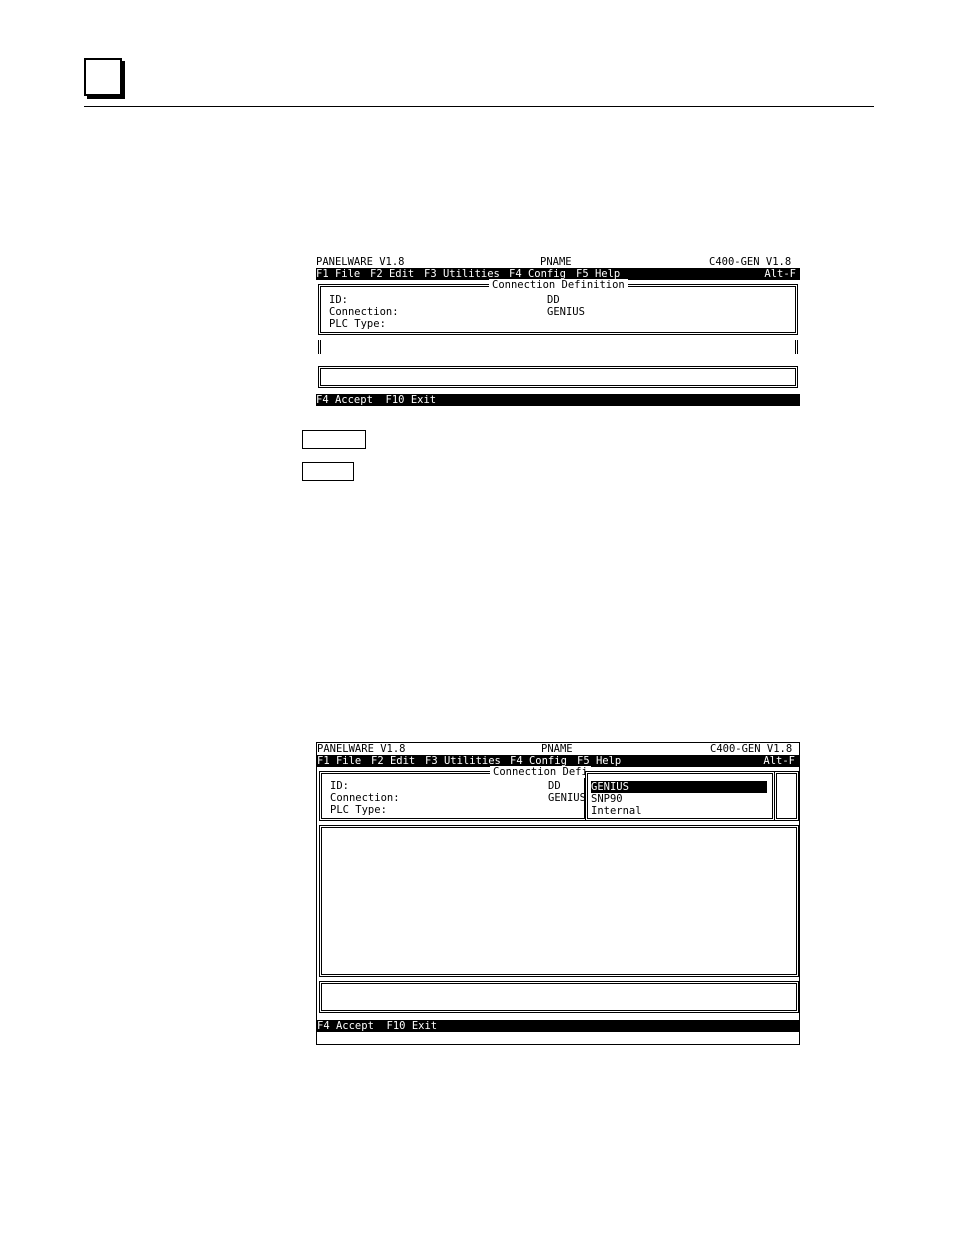 Image resolution: width=954 pixels, height=1235 pixels. What do you see at coordinates (559, 901) in the screenshot?
I see `work-area-panel` at bounding box center [559, 901].